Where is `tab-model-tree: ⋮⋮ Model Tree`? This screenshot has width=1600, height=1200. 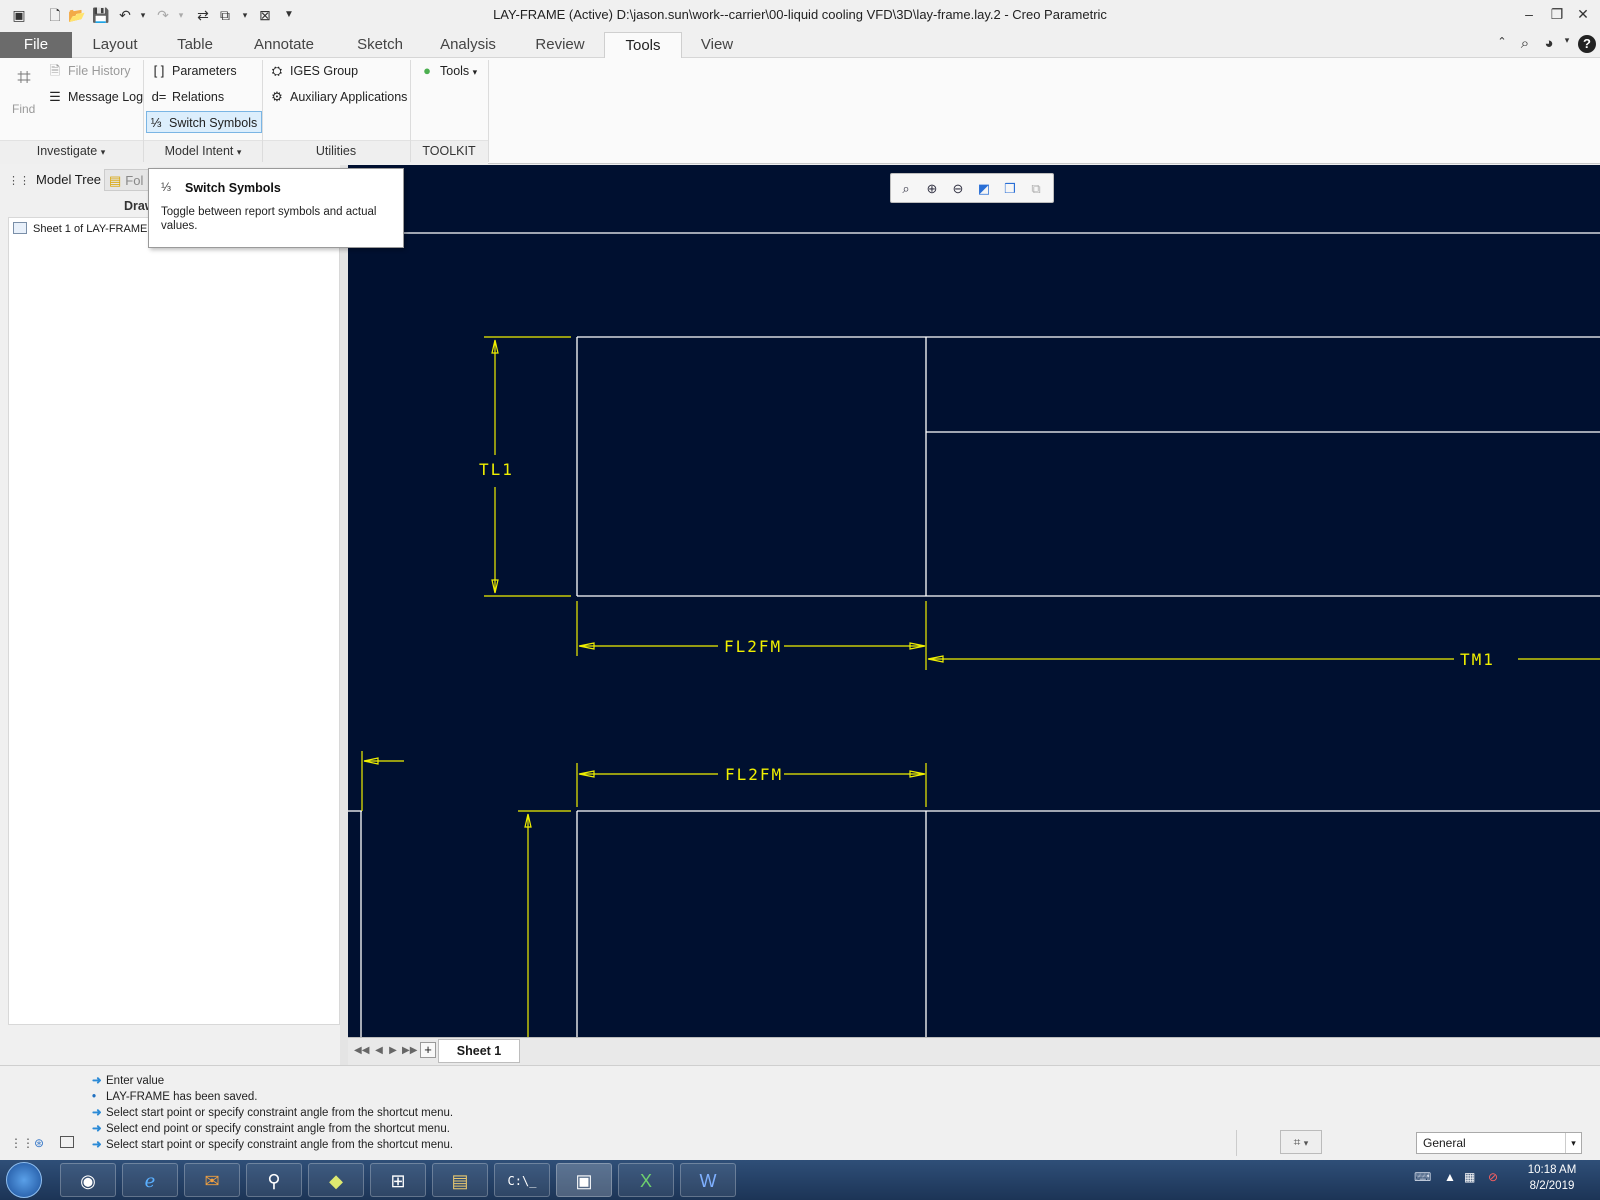 tab-model-tree: ⋮⋮ Model Tree is located at coordinates (54, 180).